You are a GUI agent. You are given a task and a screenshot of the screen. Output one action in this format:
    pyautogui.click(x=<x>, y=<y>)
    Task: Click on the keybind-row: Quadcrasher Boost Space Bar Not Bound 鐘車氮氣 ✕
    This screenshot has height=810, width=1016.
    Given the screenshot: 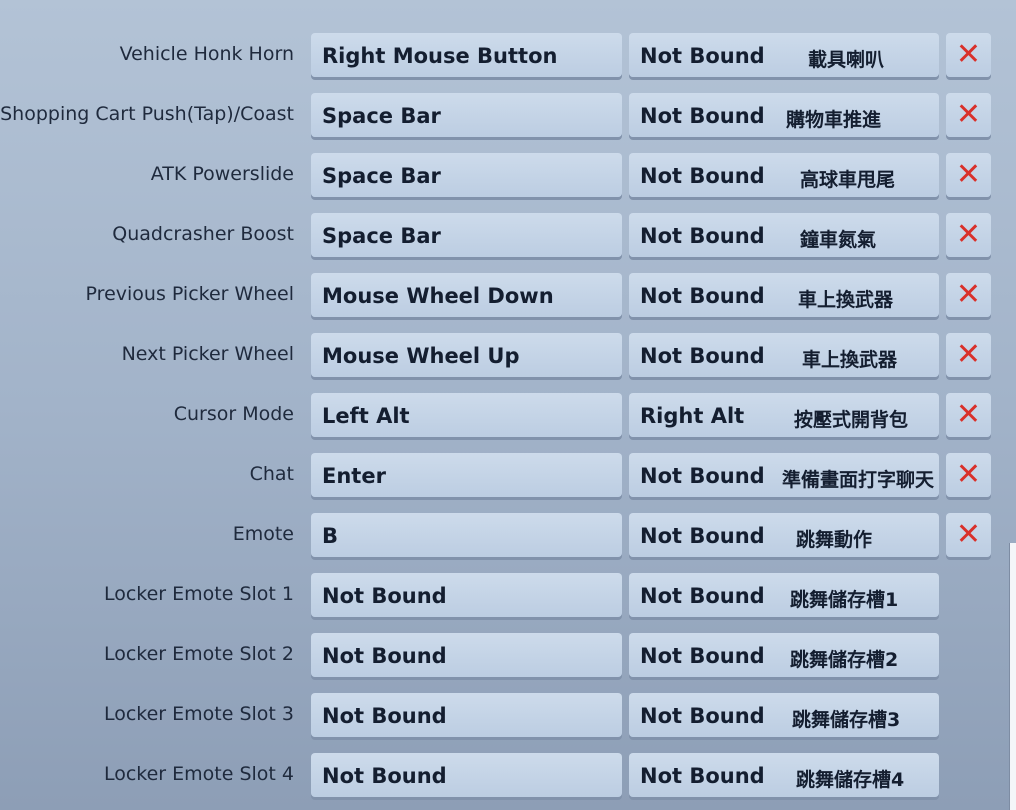 What is the action you would take?
    pyautogui.click(x=508, y=237)
    